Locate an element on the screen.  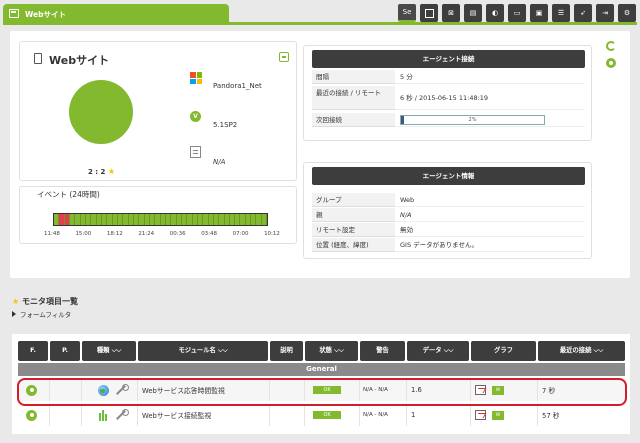
col-header: P. is located at coordinates (65, 351).